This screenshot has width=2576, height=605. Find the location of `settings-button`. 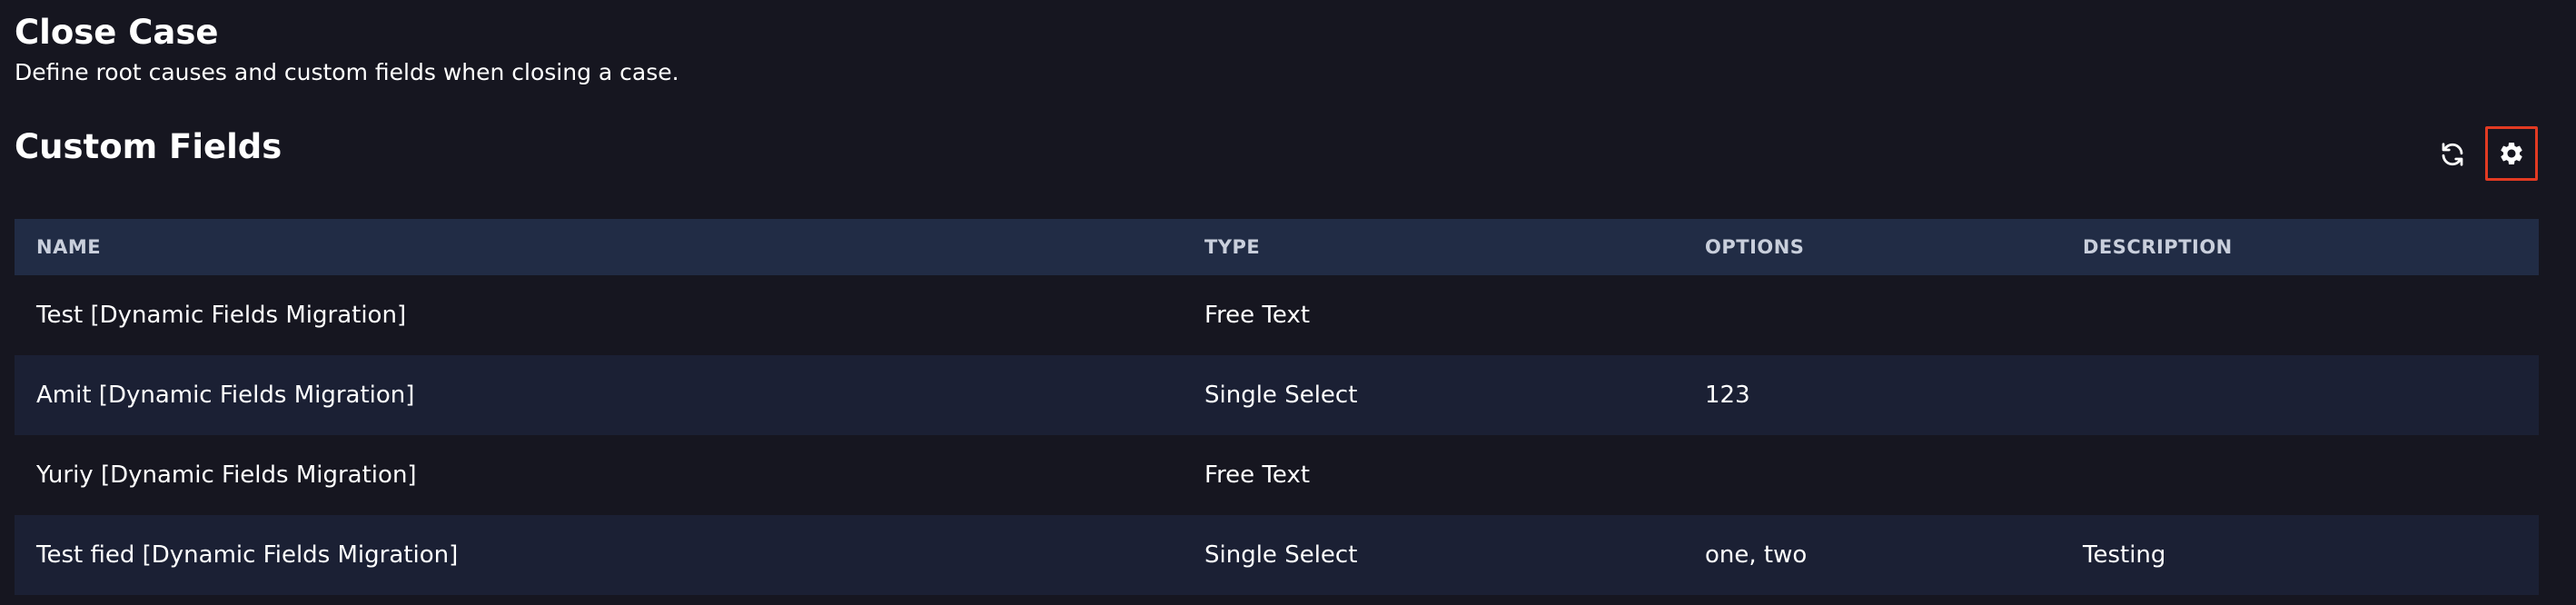

settings-button is located at coordinates (2511, 154).